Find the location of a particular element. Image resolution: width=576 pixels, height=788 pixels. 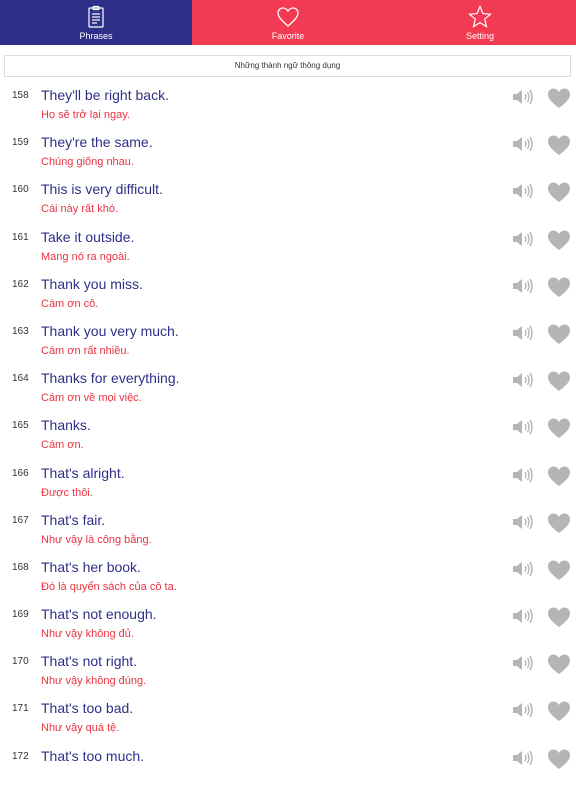

phrase-english: That's not enough. is located at coordinates (99, 614).